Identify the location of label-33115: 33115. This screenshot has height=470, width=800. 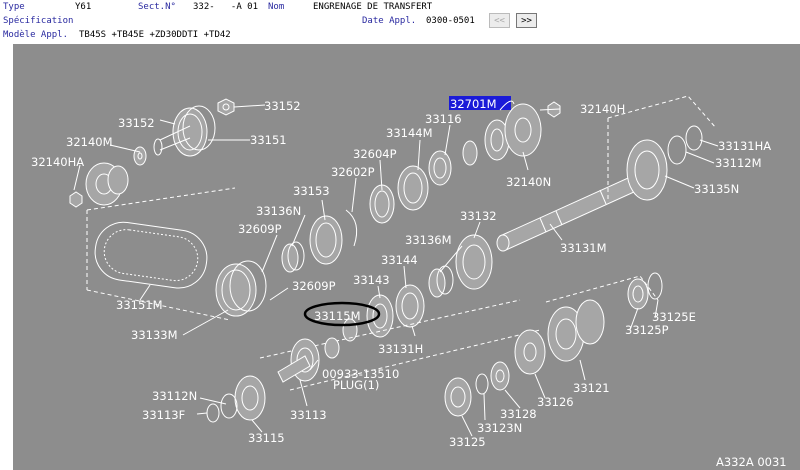
(266, 438).